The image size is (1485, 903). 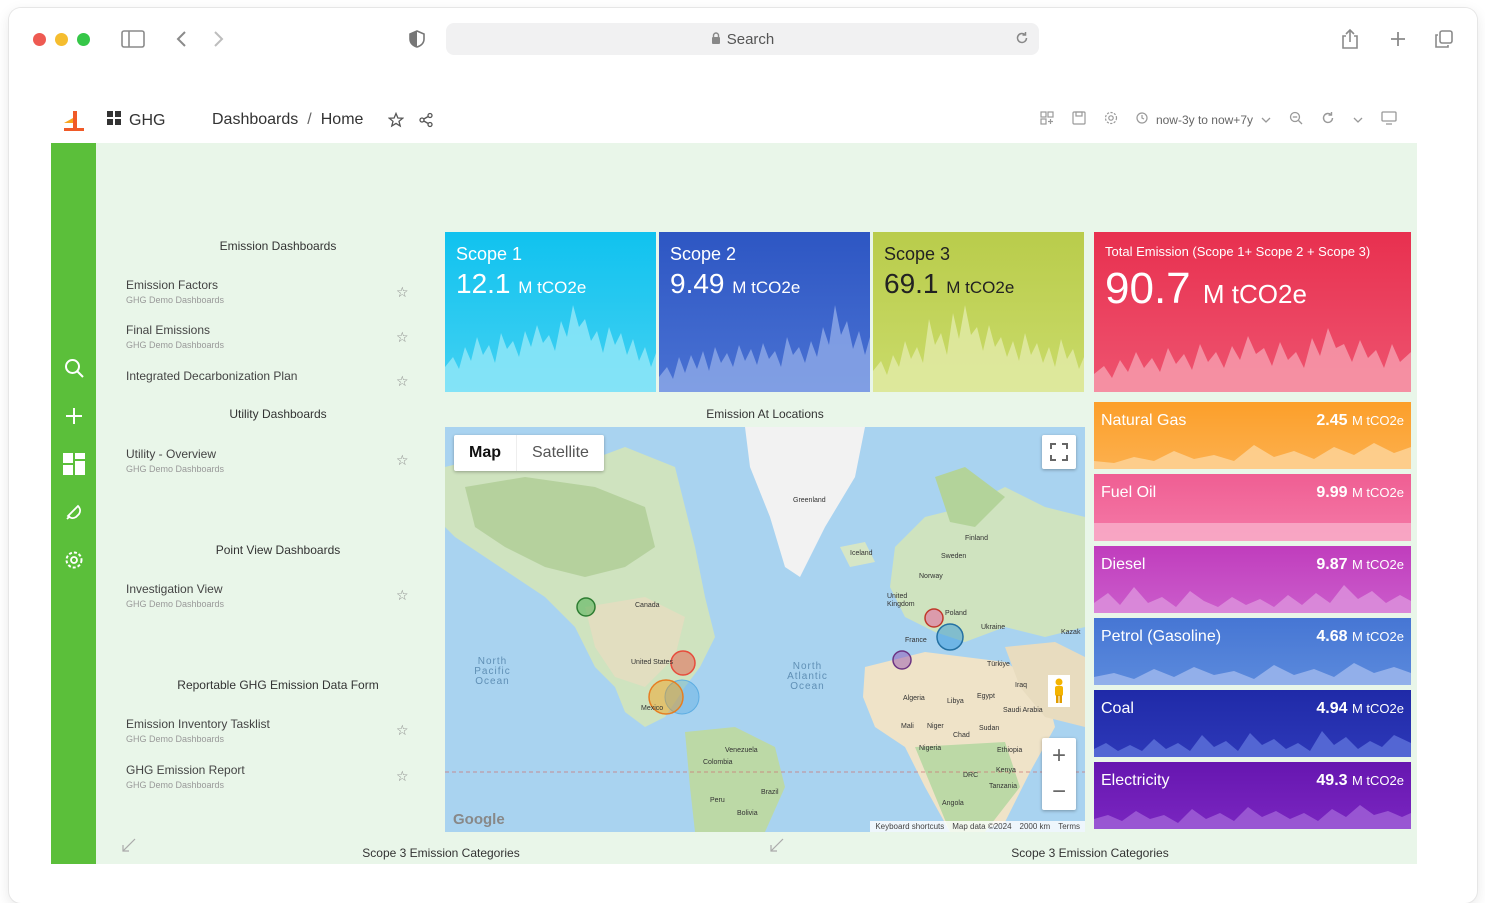 I want to click on keyboard-shortcuts-link: Keyboard shortcuts, so click(x=909, y=826).